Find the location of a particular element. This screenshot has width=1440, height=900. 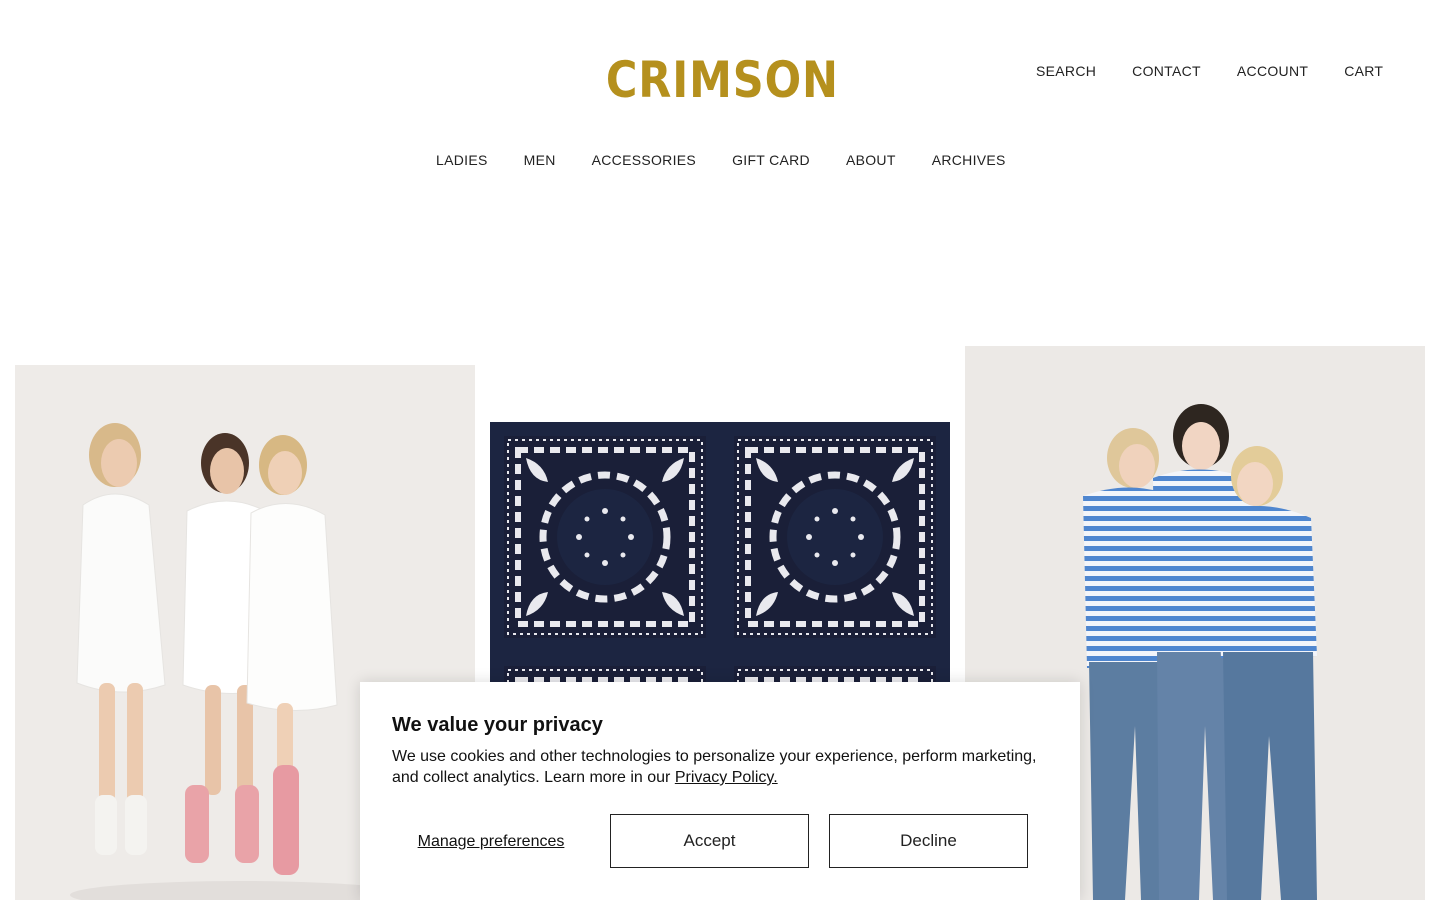

consent-actions: Manage preferences Accept Decline is located at coordinates (720, 841).